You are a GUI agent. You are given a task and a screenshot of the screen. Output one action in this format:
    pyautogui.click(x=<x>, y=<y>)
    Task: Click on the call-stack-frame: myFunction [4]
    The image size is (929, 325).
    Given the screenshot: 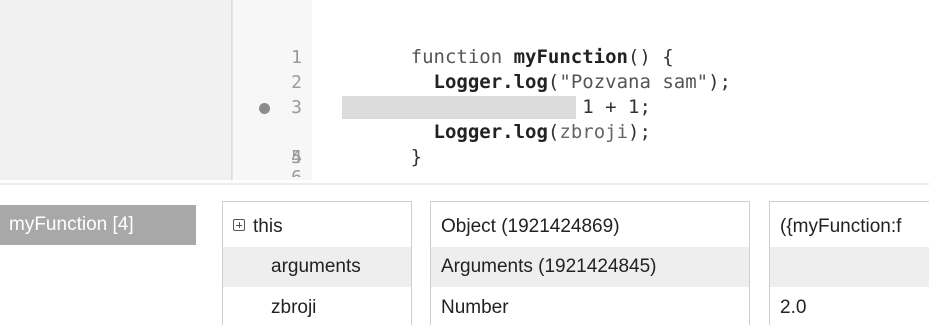 What is the action you would take?
    pyautogui.click(x=98, y=225)
    